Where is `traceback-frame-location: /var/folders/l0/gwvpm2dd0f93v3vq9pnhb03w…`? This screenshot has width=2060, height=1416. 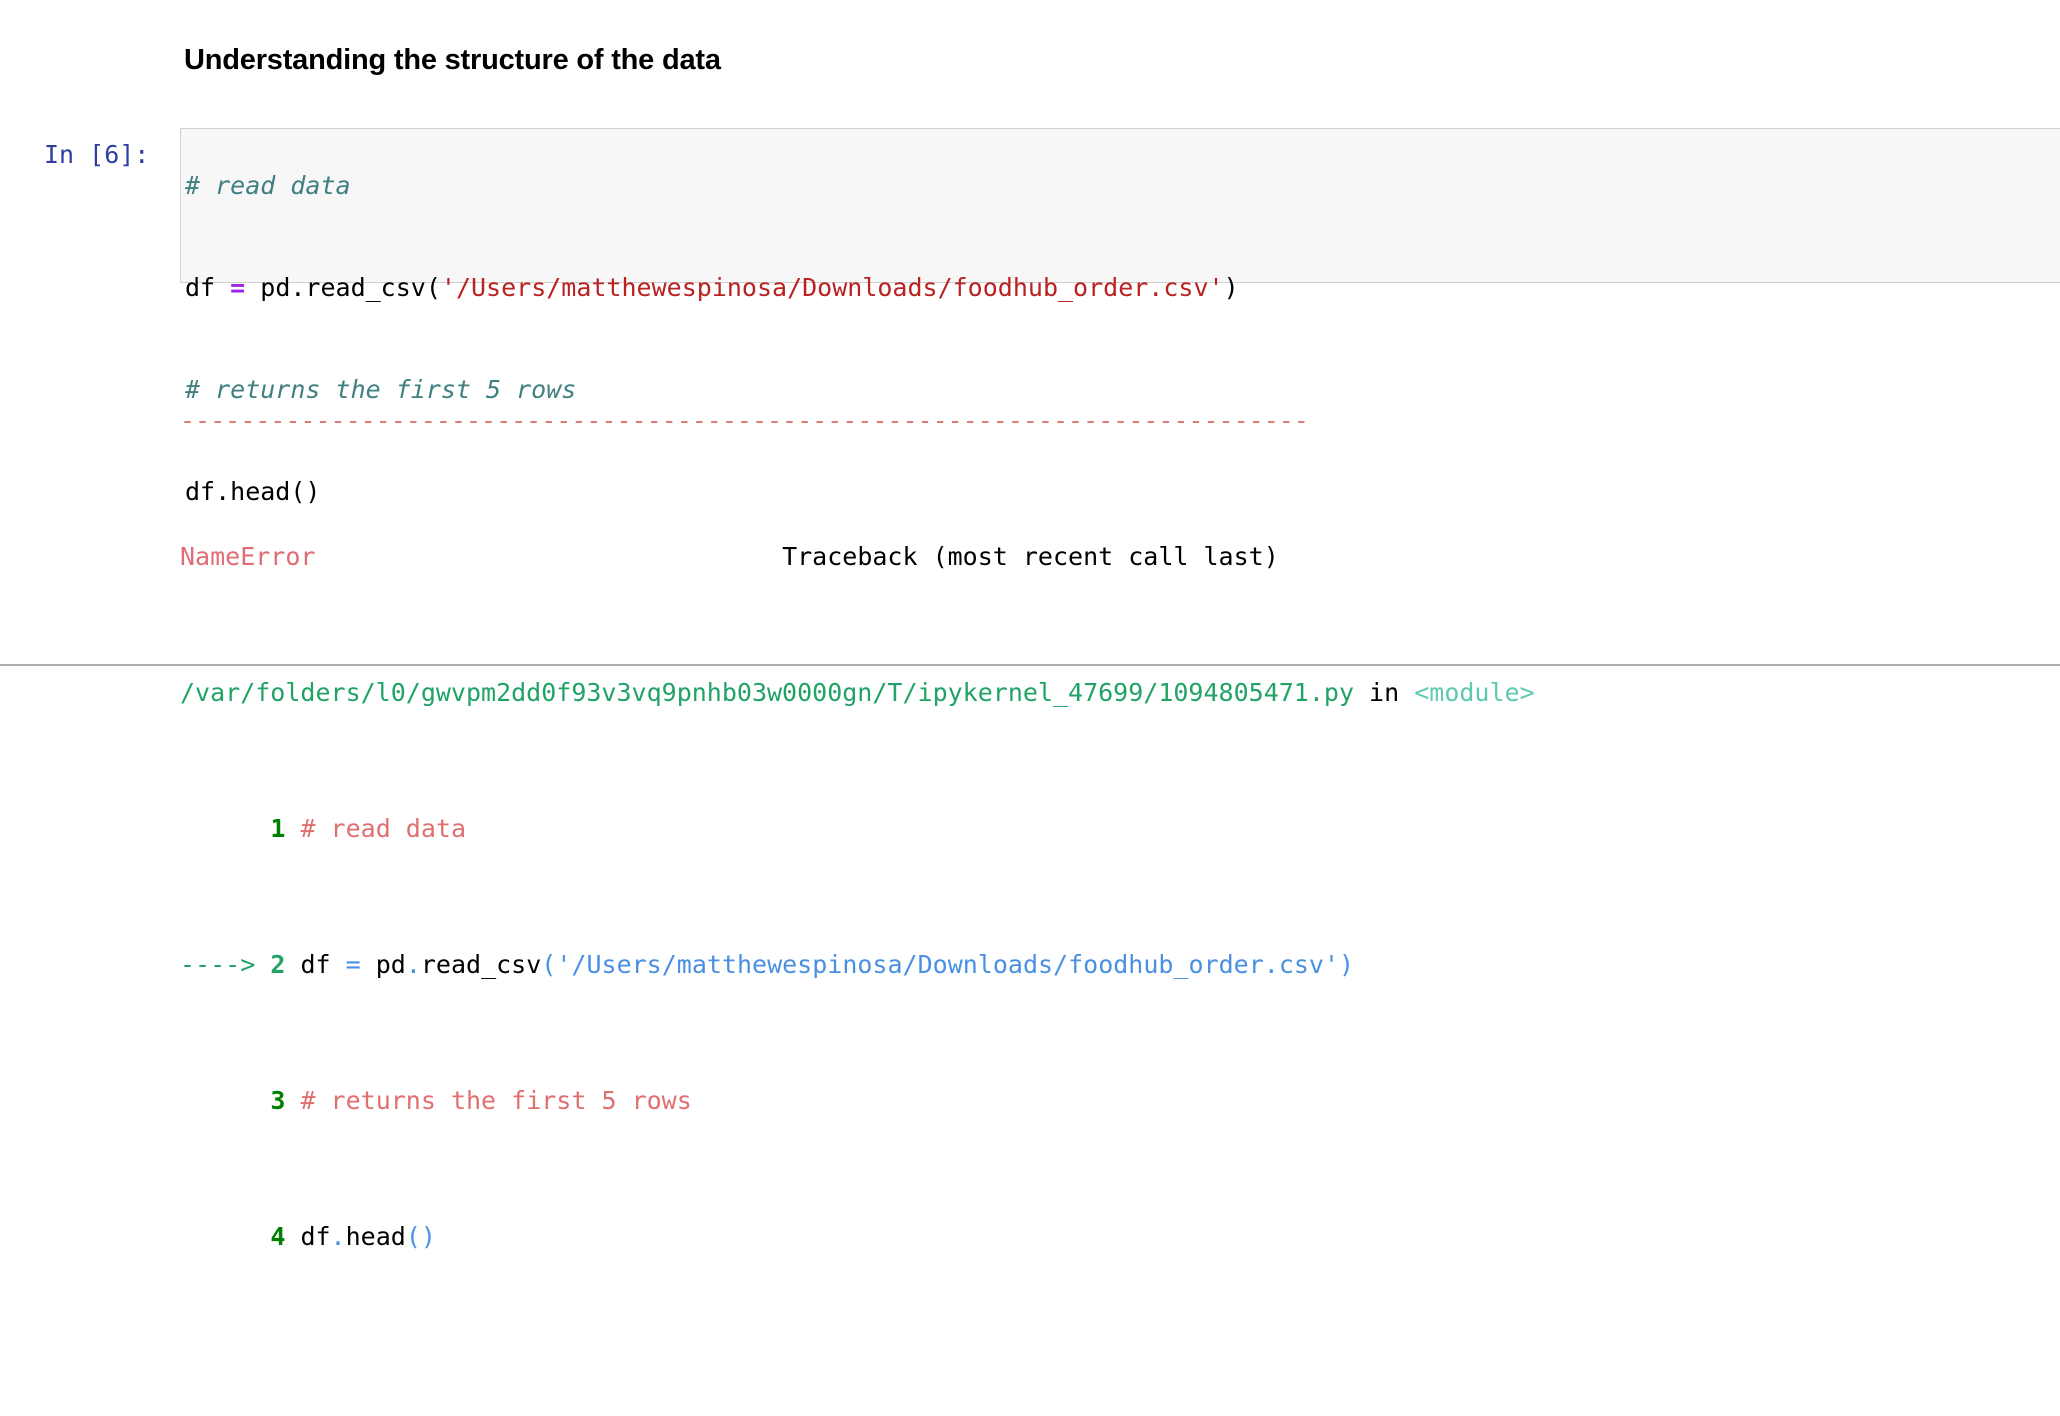
traceback-frame-location: /var/folders/l0/gwvpm2dd0f93v3vq9pnhb03w… is located at coordinates (1110, 693).